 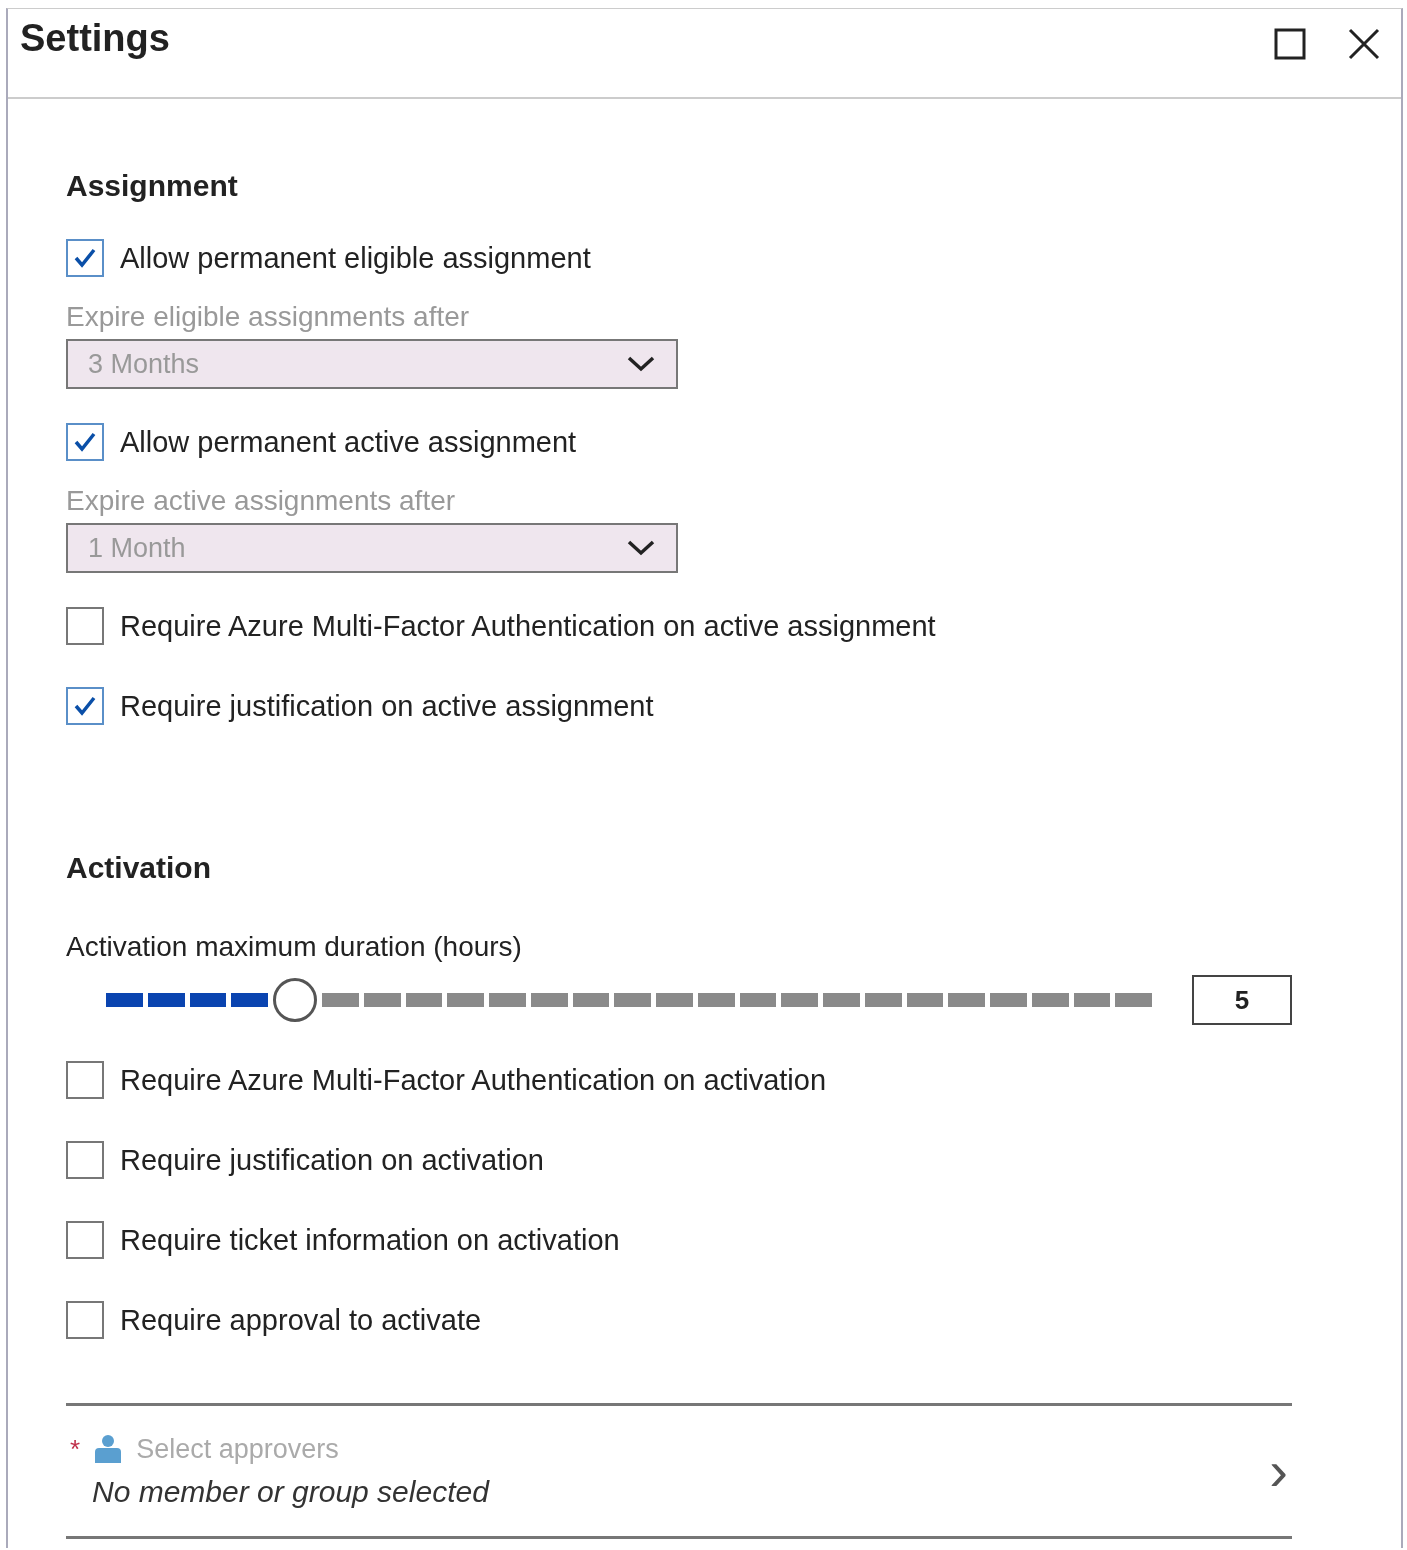 What do you see at coordinates (108, 1449) in the screenshot?
I see `person-icon` at bounding box center [108, 1449].